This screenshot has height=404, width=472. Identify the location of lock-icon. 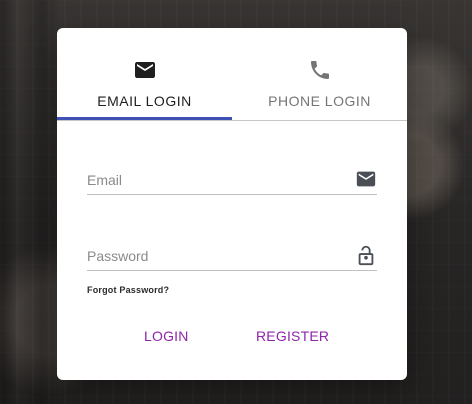
(366, 255).